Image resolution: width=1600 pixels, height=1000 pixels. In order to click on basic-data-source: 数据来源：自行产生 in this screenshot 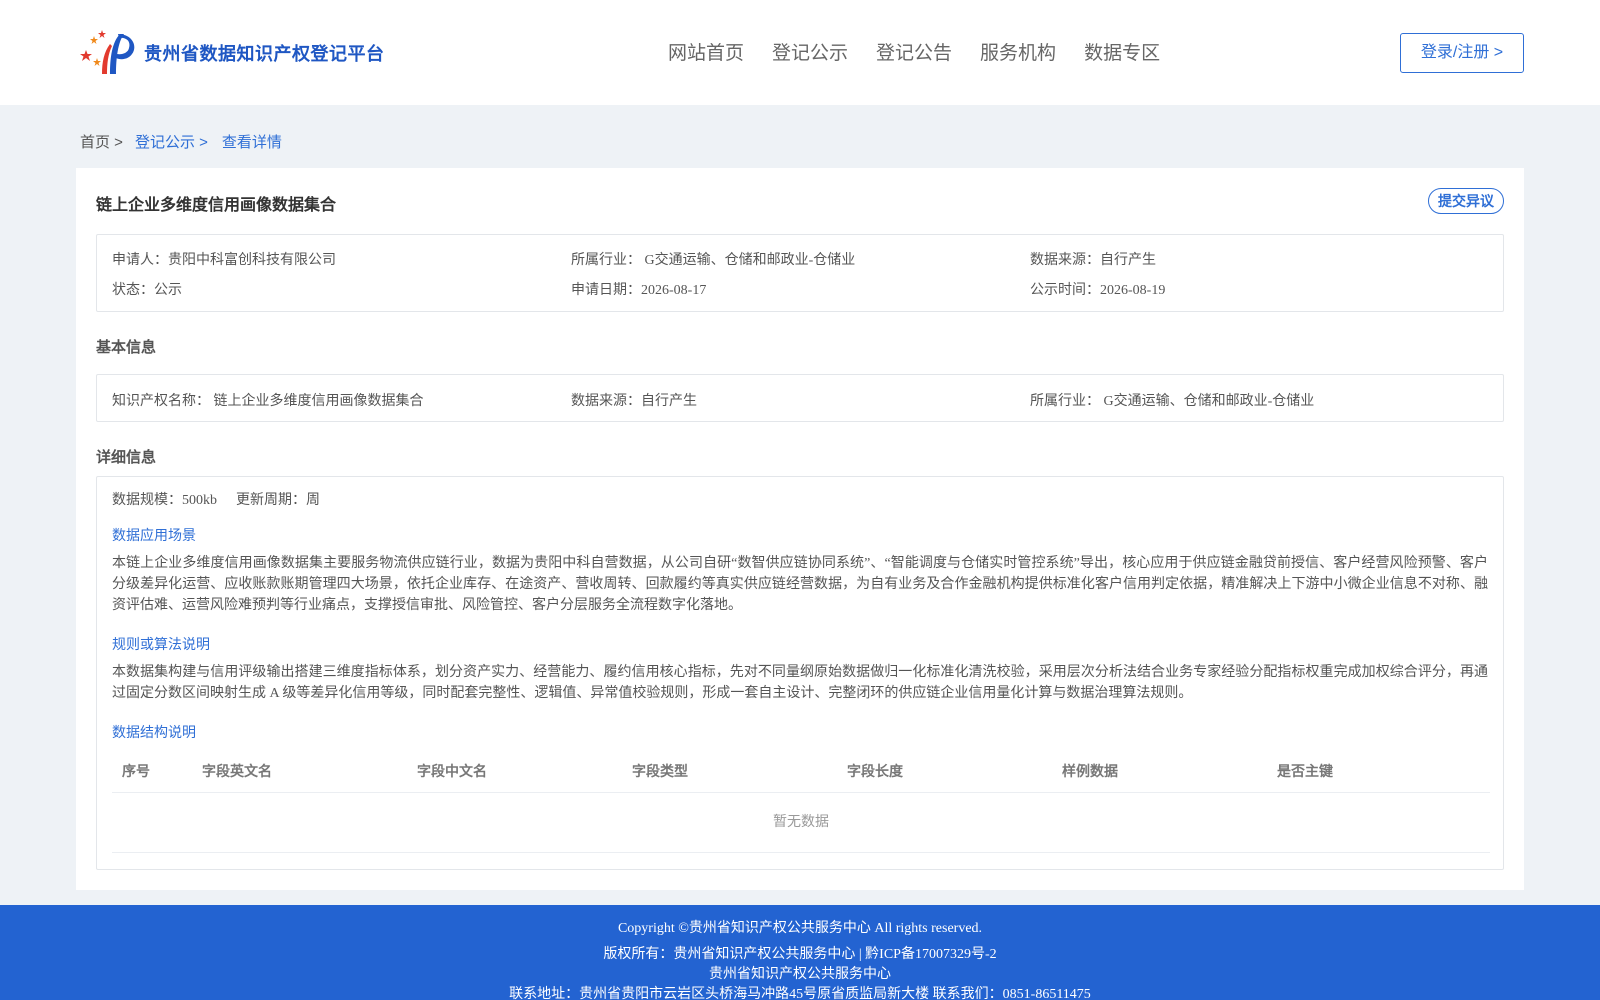, I will do `click(634, 401)`.